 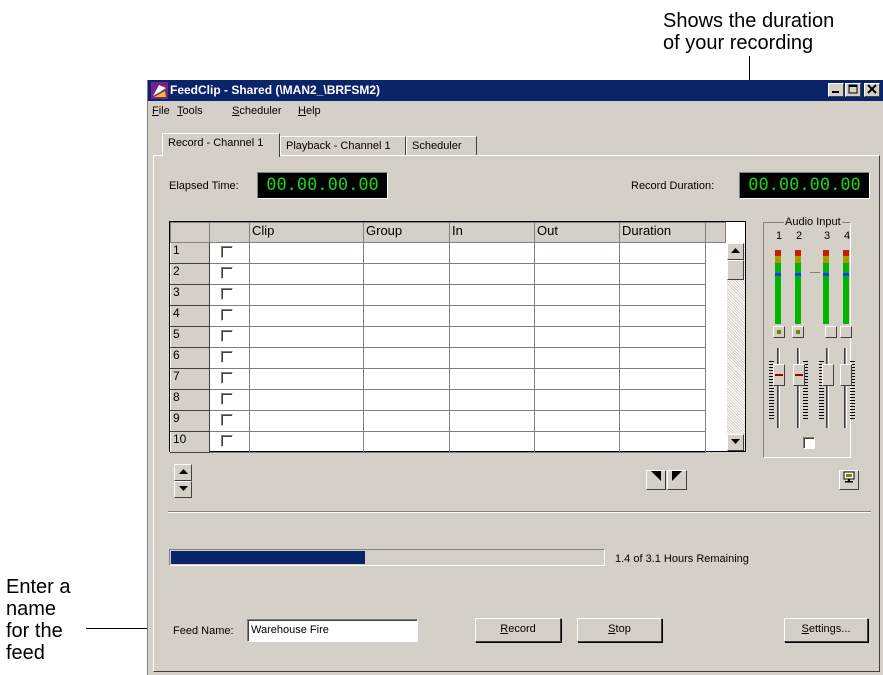 I want to click on table-row: 7, so click(x=448, y=379).